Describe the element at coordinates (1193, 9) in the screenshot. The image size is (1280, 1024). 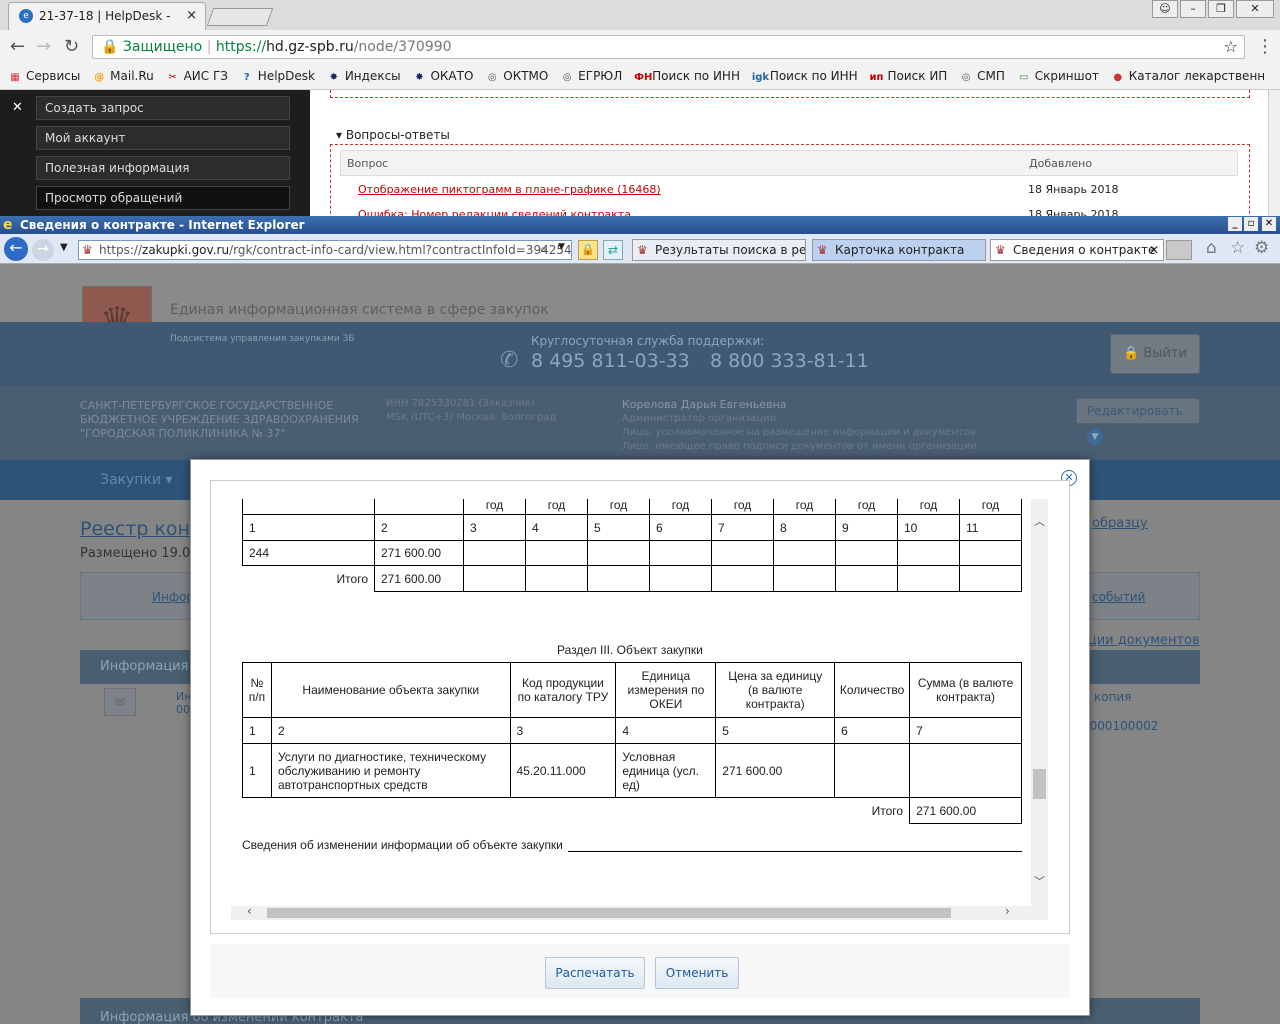
I see `minimize-icon: –` at that location.